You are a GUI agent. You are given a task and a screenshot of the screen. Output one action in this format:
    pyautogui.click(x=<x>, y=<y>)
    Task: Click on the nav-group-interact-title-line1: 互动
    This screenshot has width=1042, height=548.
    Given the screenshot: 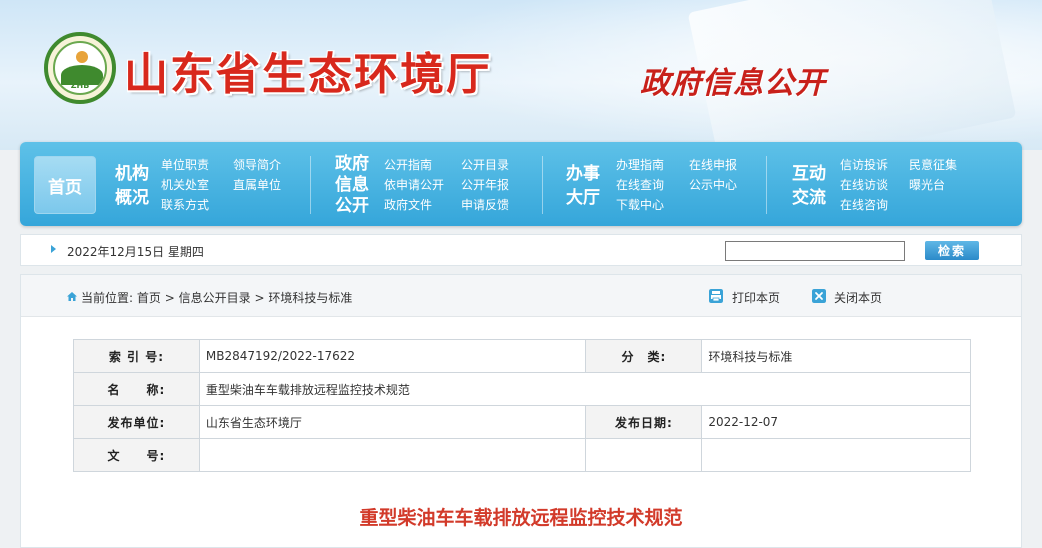 What is the action you would take?
    pyautogui.click(x=809, y=174)
    